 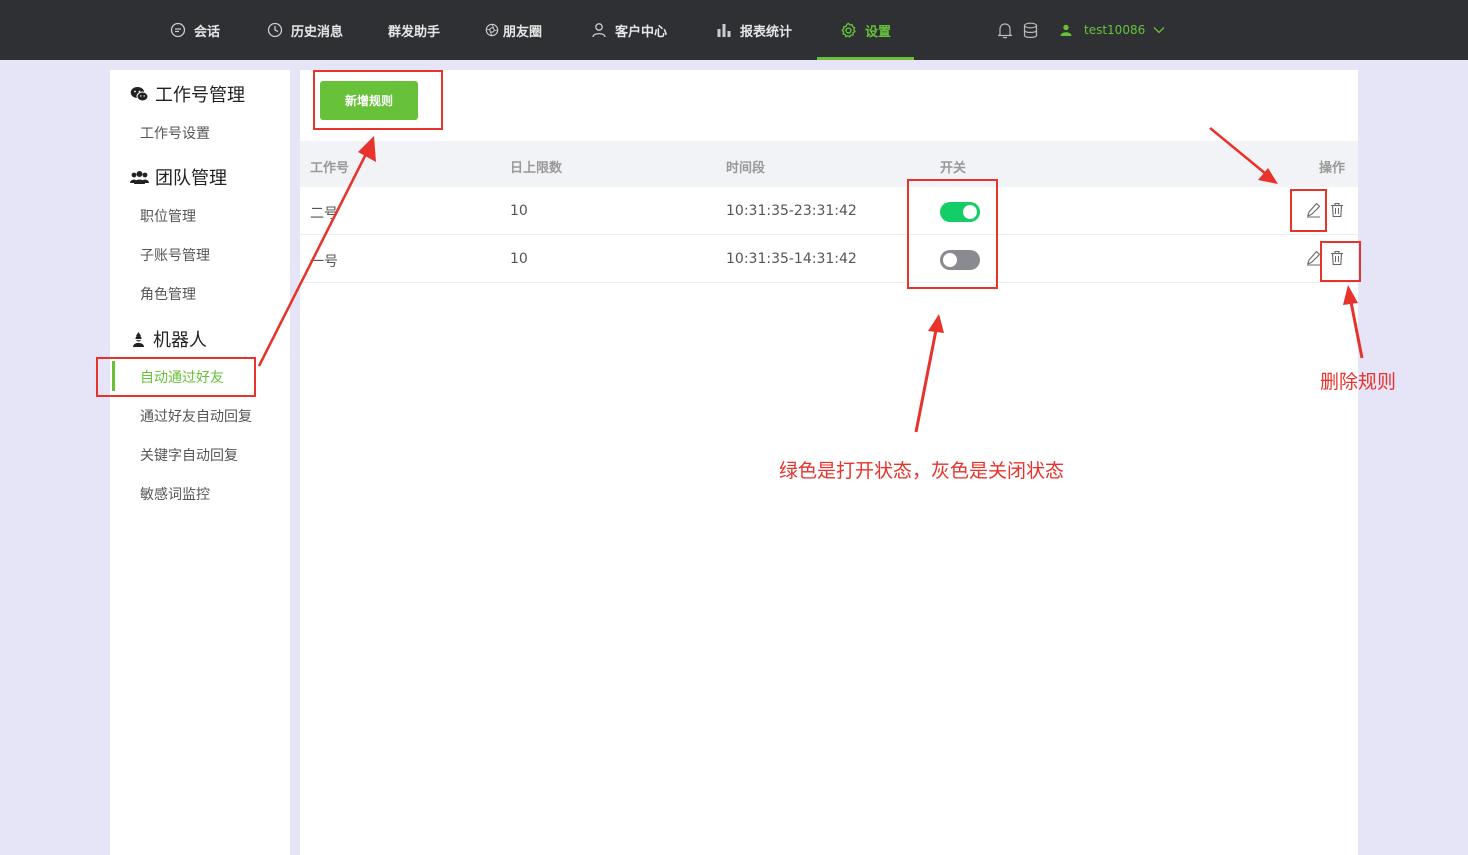 What do you see at coordinates (180, 340) in the screenshot?
I see `sidebar-group-title: 机器人` at bounding box center [180, 340].